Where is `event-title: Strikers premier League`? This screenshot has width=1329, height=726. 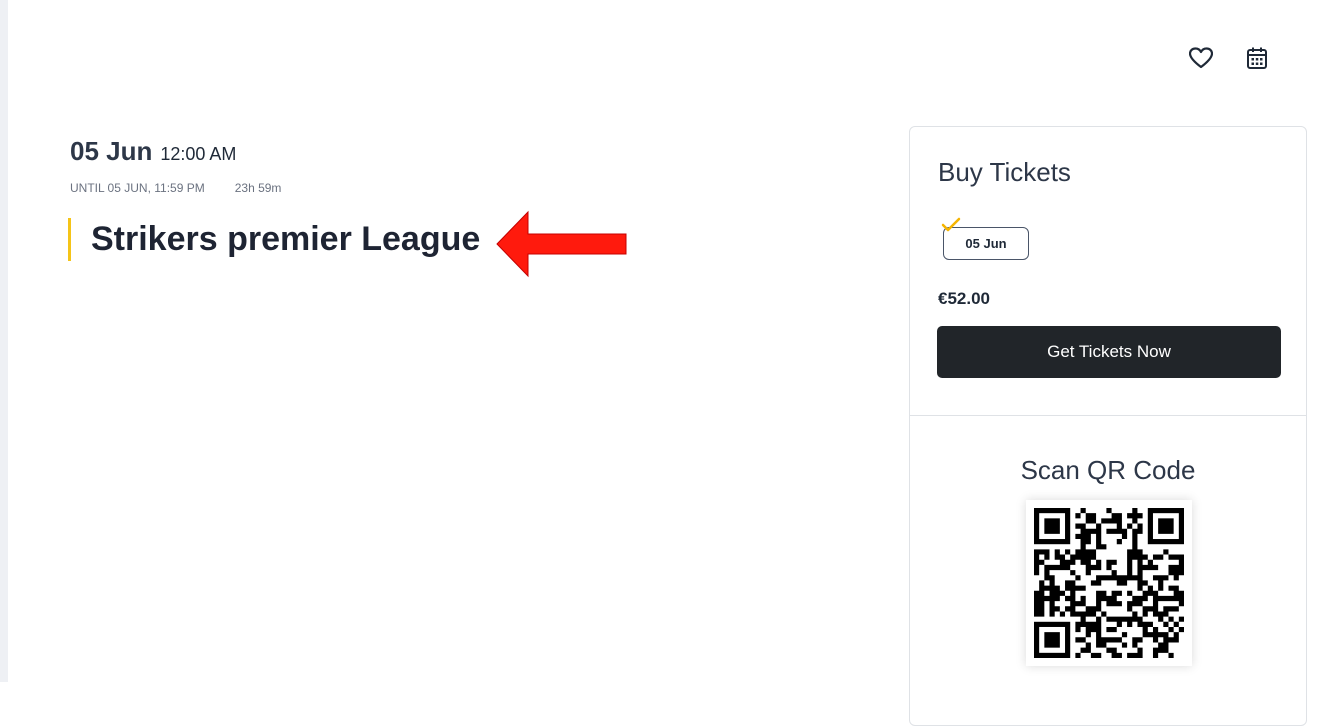
event-title: Strikers premier League is located at coordinates (286, 239).